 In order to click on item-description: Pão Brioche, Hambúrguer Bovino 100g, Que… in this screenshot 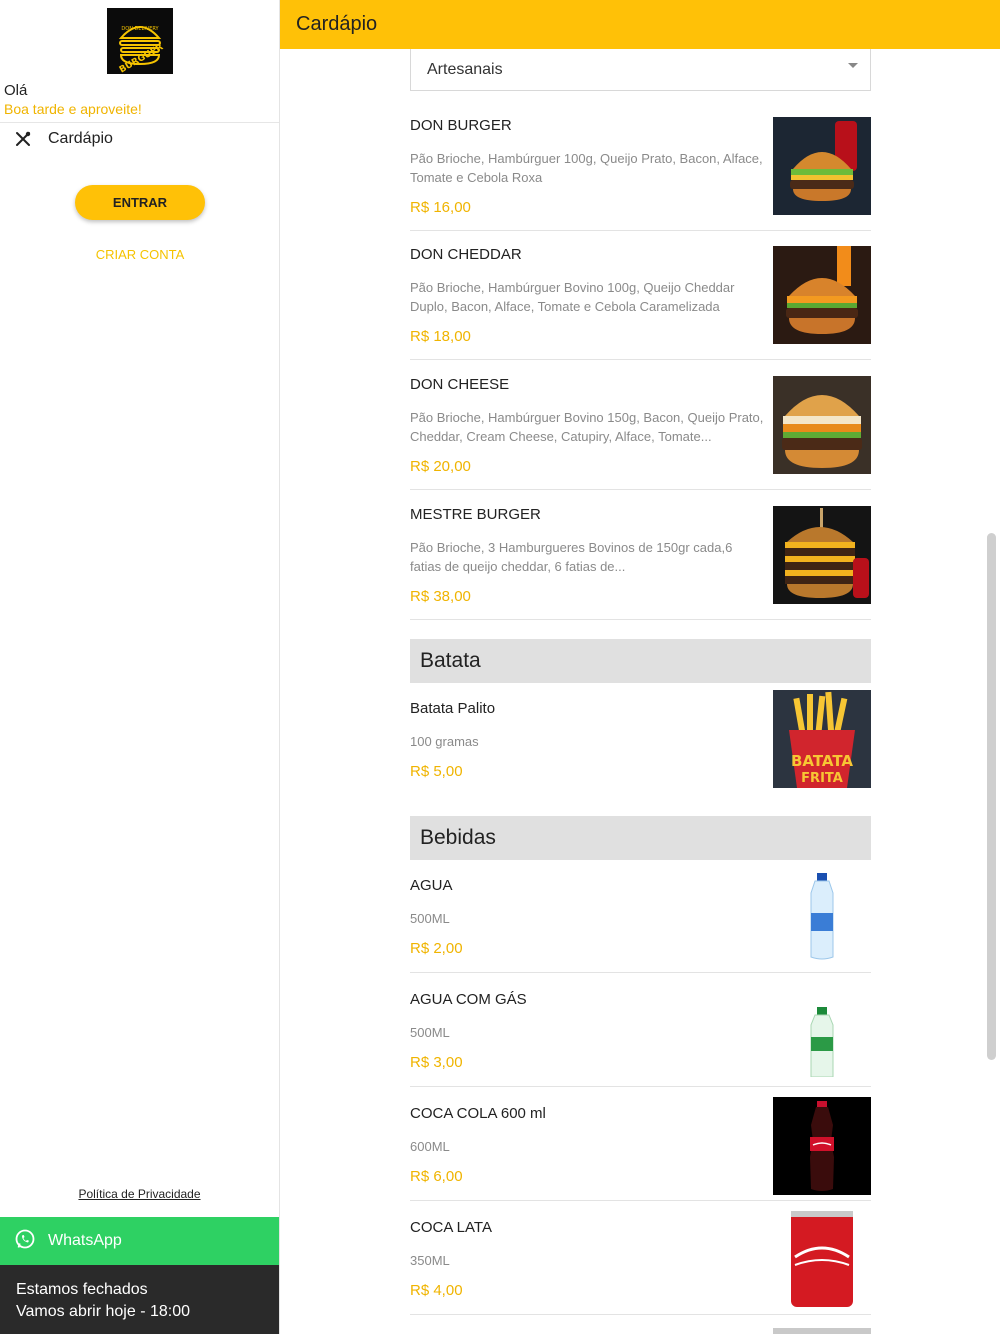, I will do `click(572, 297)`.